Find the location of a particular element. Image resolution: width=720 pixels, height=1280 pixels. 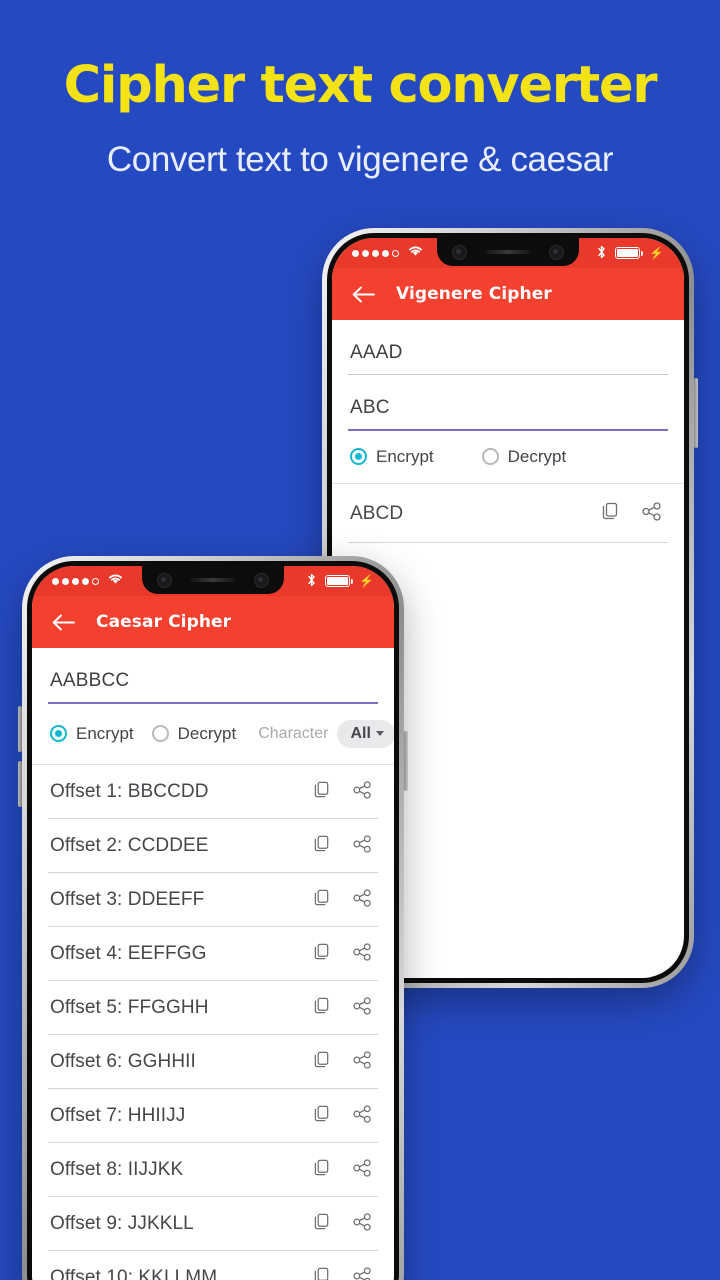

caesar-status-right-group: ⚡ is located at coordinates (350, 581).